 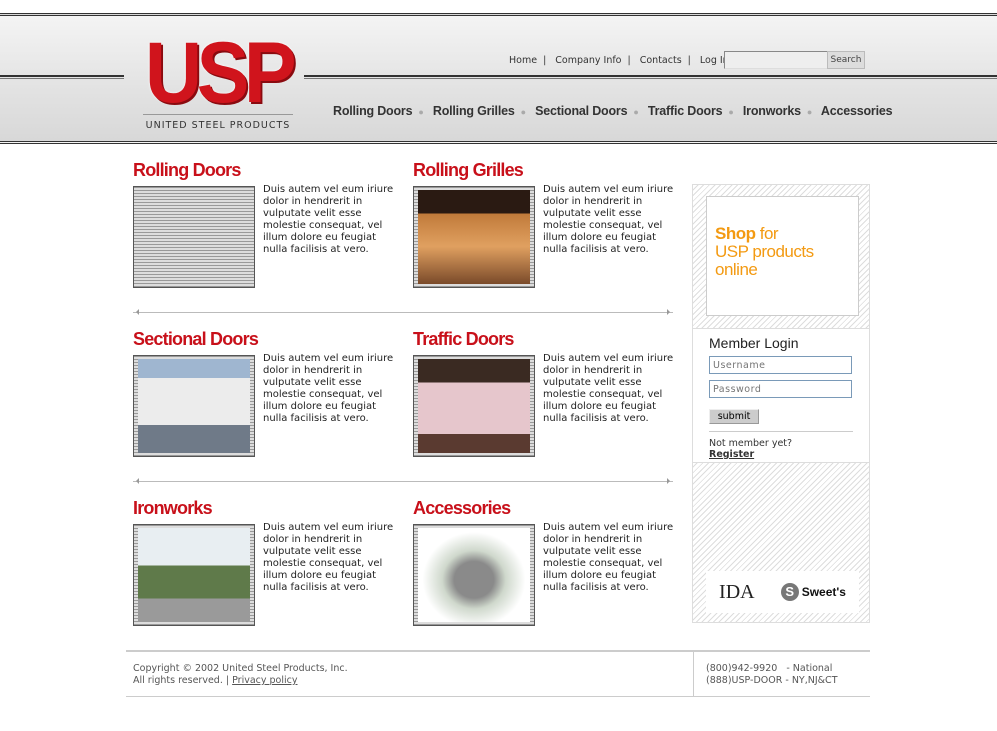 What do you see at coordinates (782, 256) in the screenshot?
I see `shop-online-banner: Shop for USP products online` at bounding box center [782, 256].